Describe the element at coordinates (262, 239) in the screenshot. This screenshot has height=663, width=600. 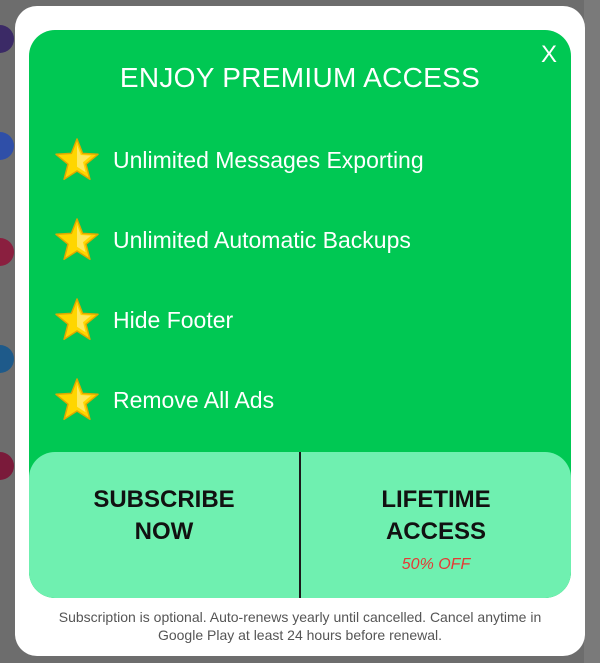
I see `feature-label: Unlimited Automatic Backups` at that location.